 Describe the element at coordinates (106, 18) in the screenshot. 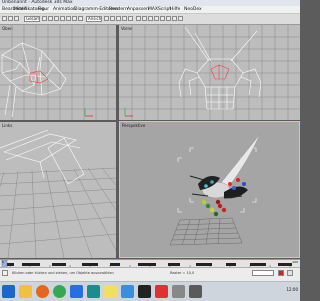

I see `pivot-icon` at that location.